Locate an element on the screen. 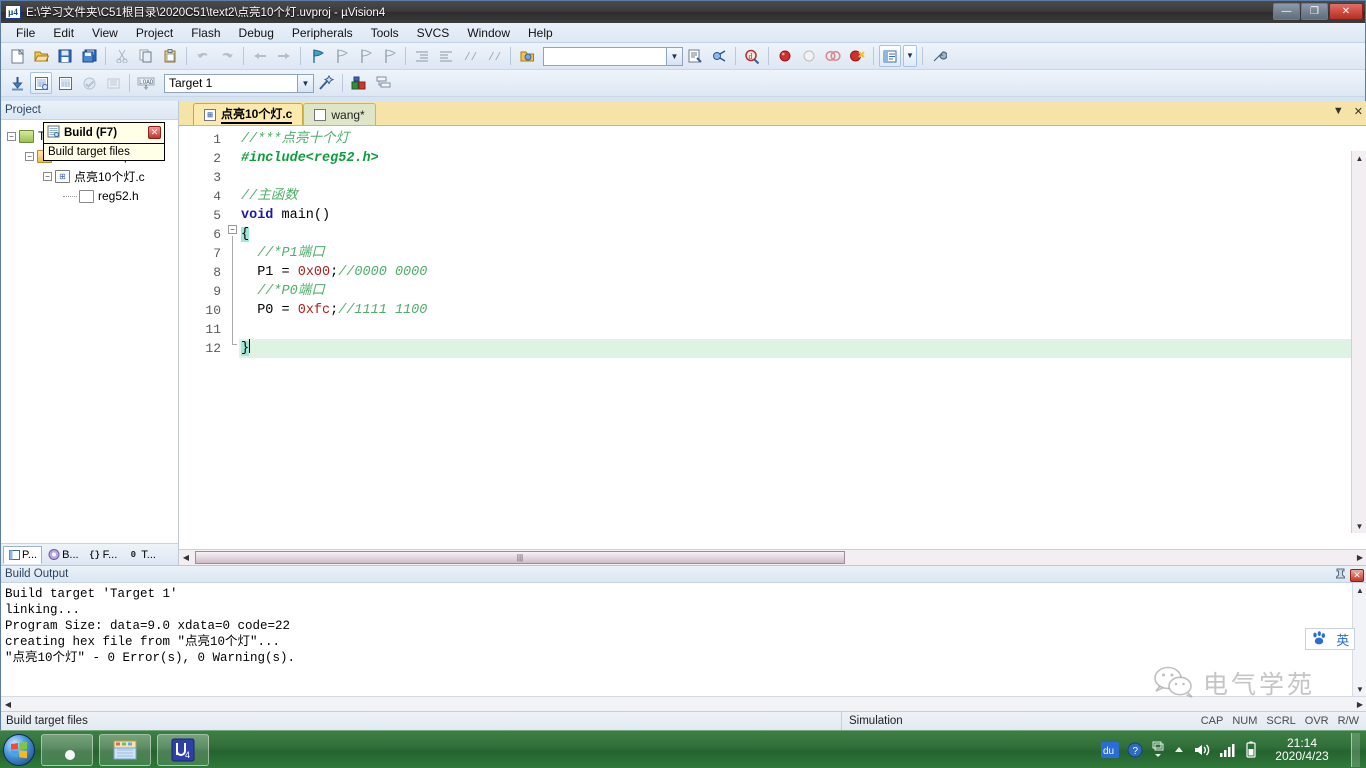  bookmark-clear-icon is located at coordinates (389, 56).